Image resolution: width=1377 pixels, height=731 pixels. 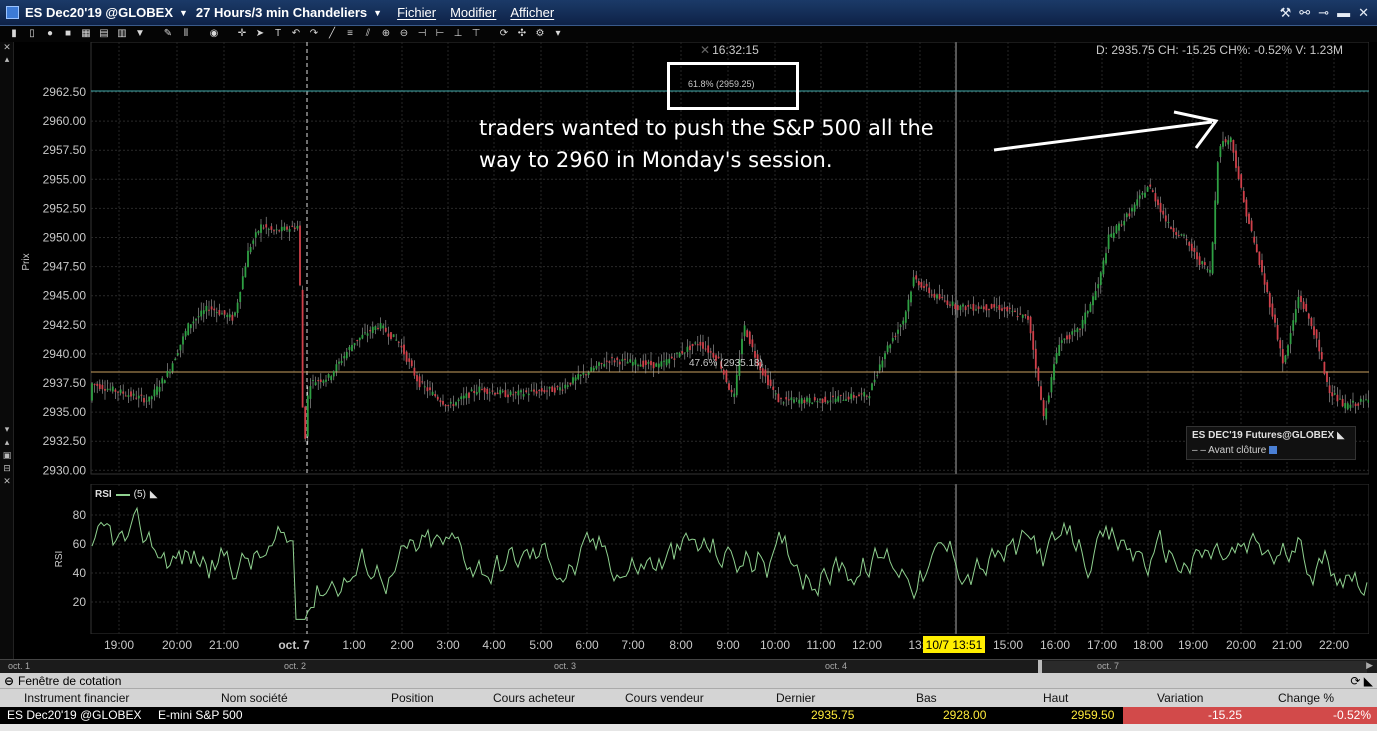 I want to click on chevron-down-icon: ▾, so click(x=558, y=34).